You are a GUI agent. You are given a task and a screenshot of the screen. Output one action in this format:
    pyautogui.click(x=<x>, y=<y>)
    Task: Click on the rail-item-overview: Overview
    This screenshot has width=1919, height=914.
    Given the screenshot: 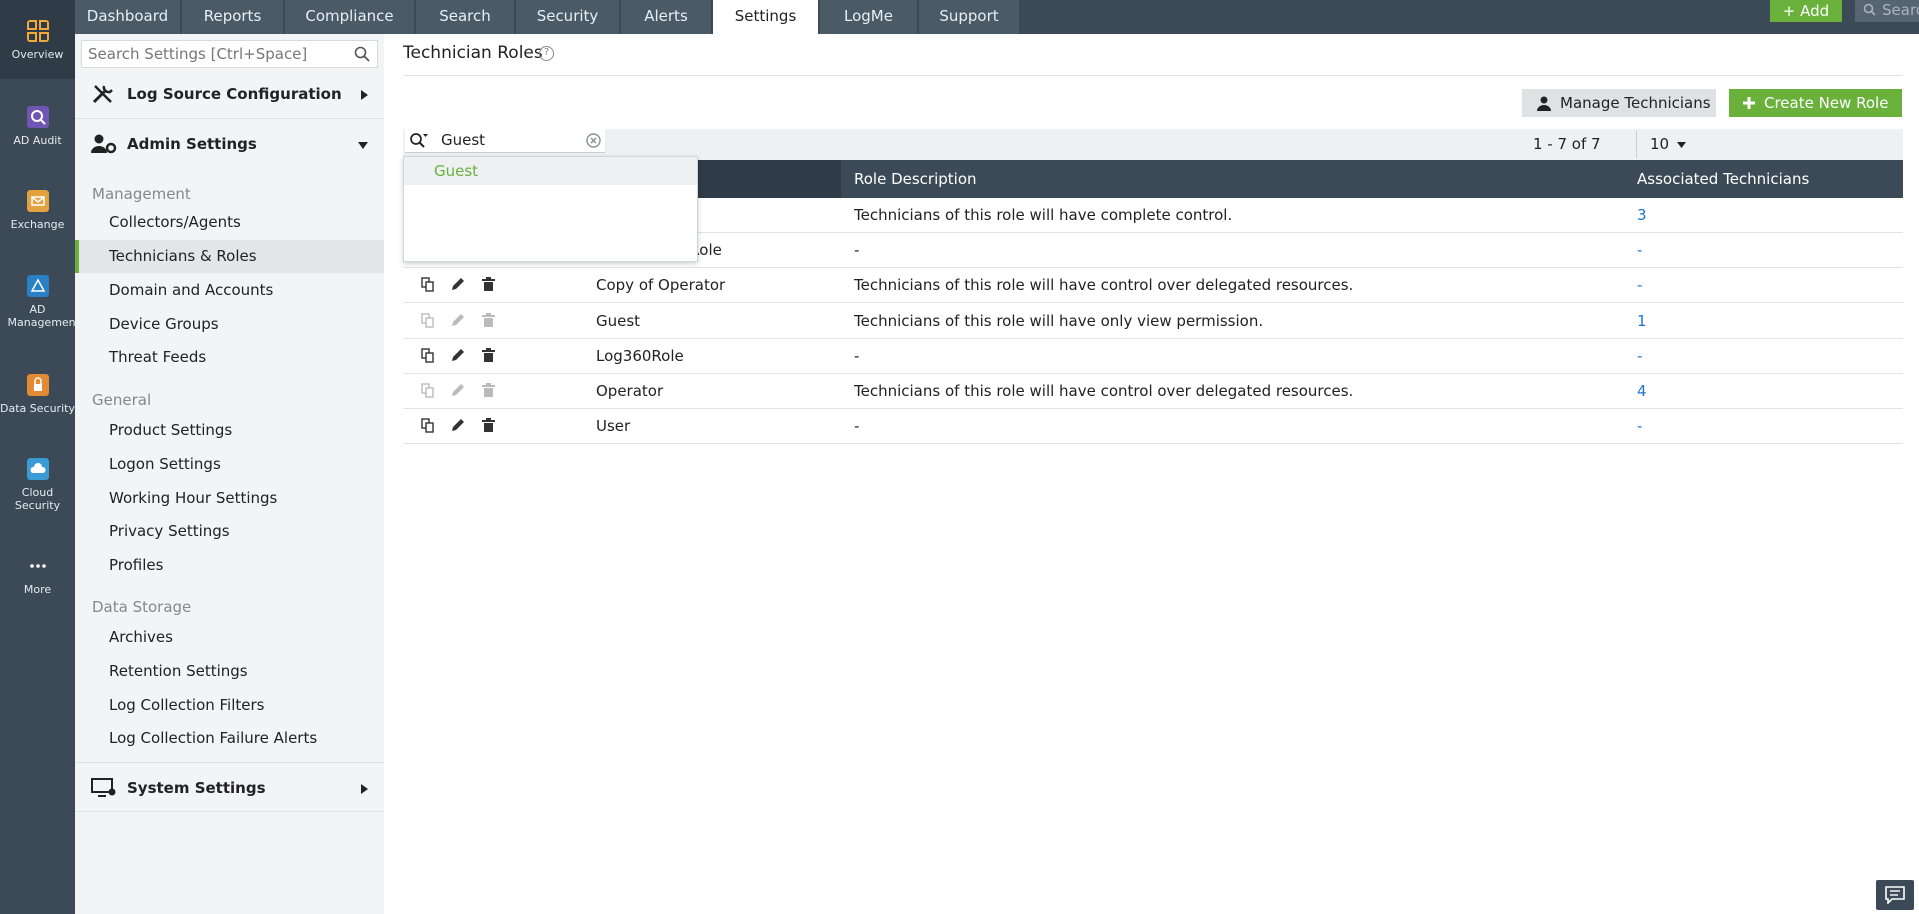 What is the action you would take?
    pyautogui.click(x=37, y=39)
    